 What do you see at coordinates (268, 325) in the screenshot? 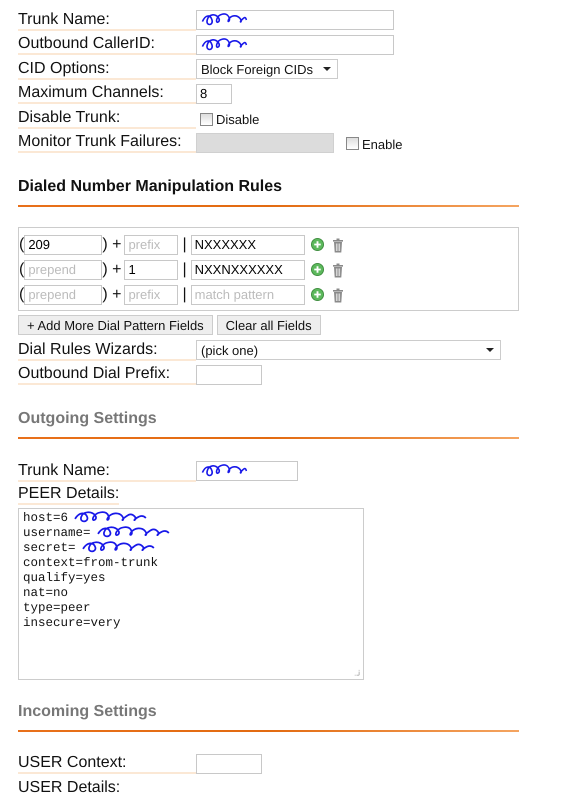
I see `form-button: Clear all Fields` at bounding box center [268, 325].